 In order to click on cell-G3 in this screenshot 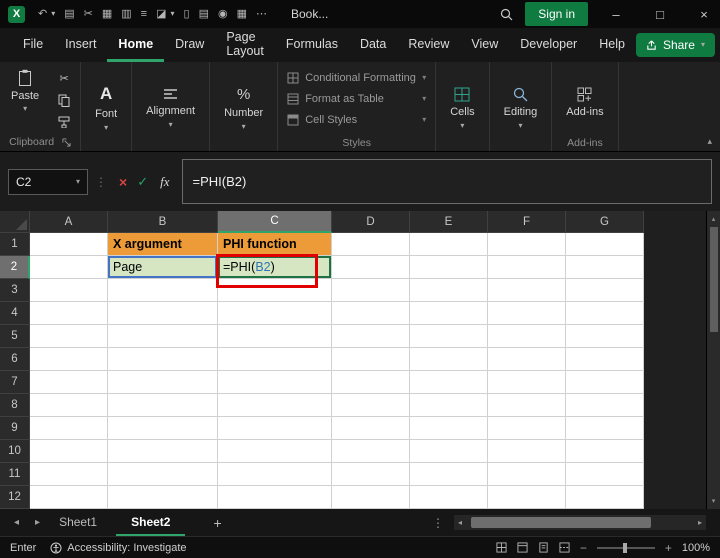, I will do `click(605, 290)`.